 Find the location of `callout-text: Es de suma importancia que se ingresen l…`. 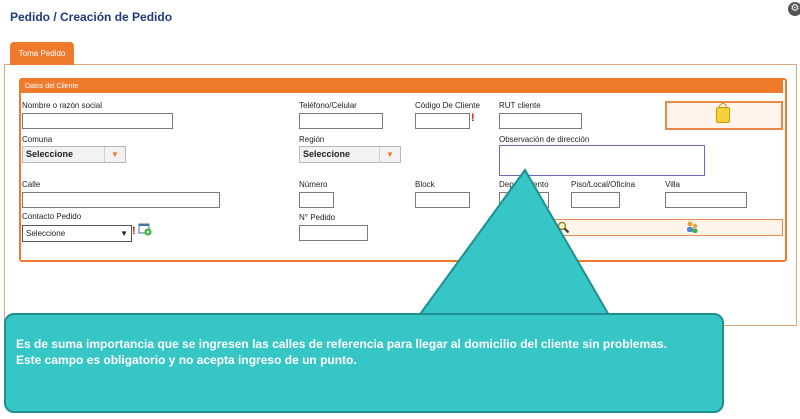

callout-text: Es de suma importancia que se ingresen l… is located at coordinates (366, 352).